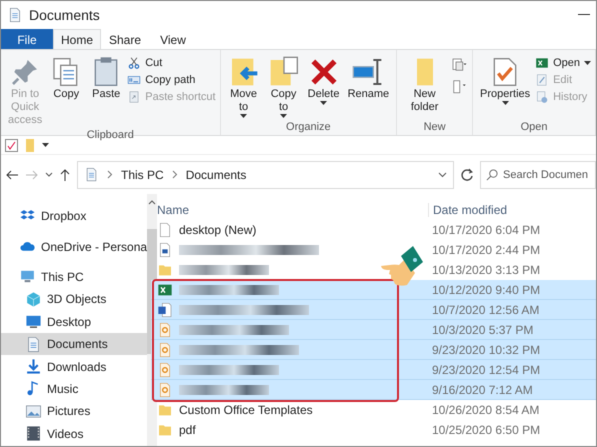  I want to click on file-row: 10/7/2020 12:56 AM, so click(373, 310).